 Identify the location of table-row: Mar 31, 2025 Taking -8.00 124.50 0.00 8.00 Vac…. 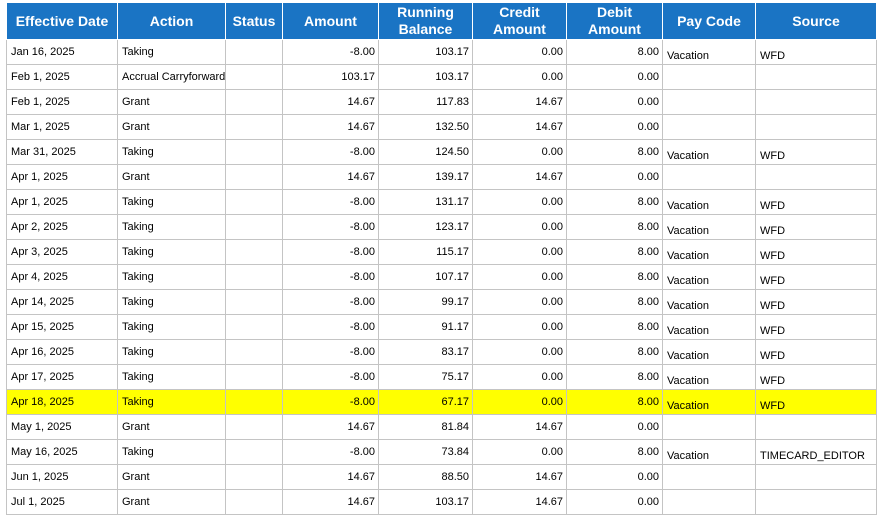
(441, 152).